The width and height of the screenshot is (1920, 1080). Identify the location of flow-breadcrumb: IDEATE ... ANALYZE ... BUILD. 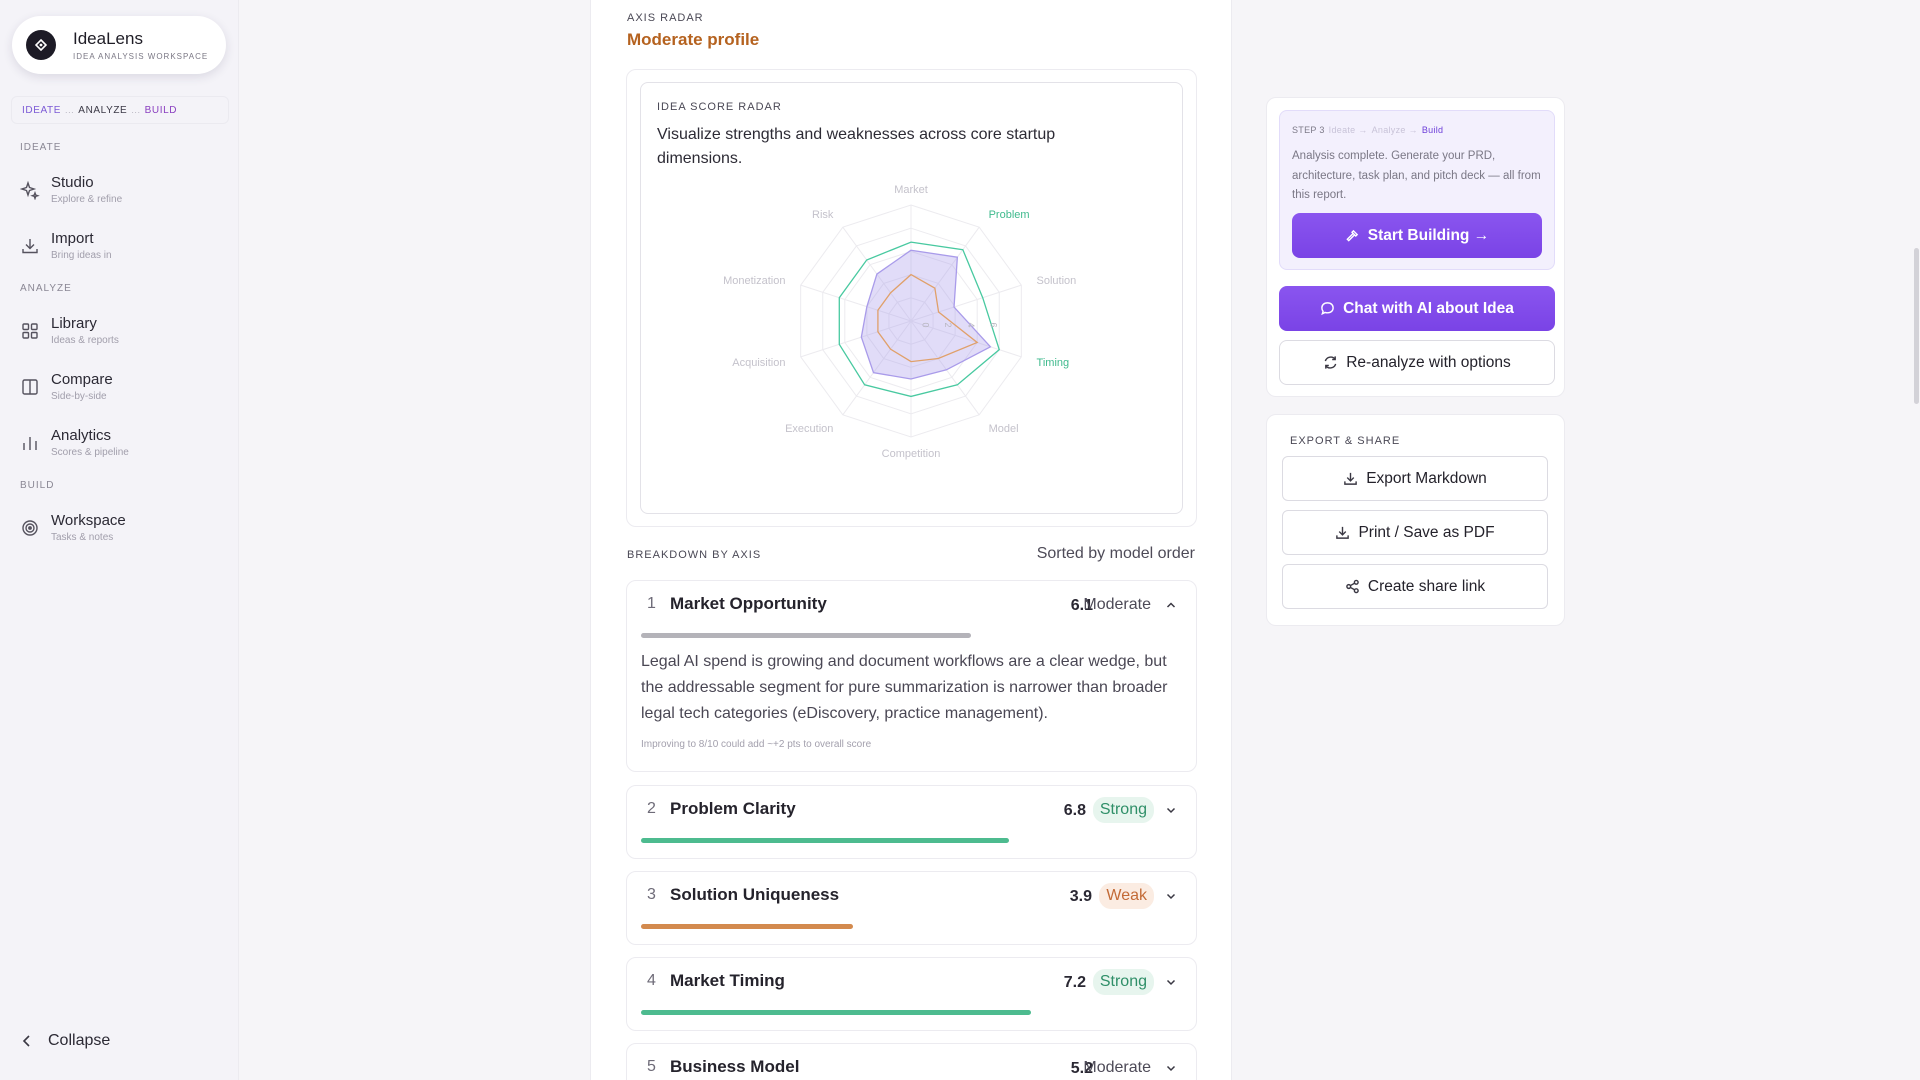
(120, 110).